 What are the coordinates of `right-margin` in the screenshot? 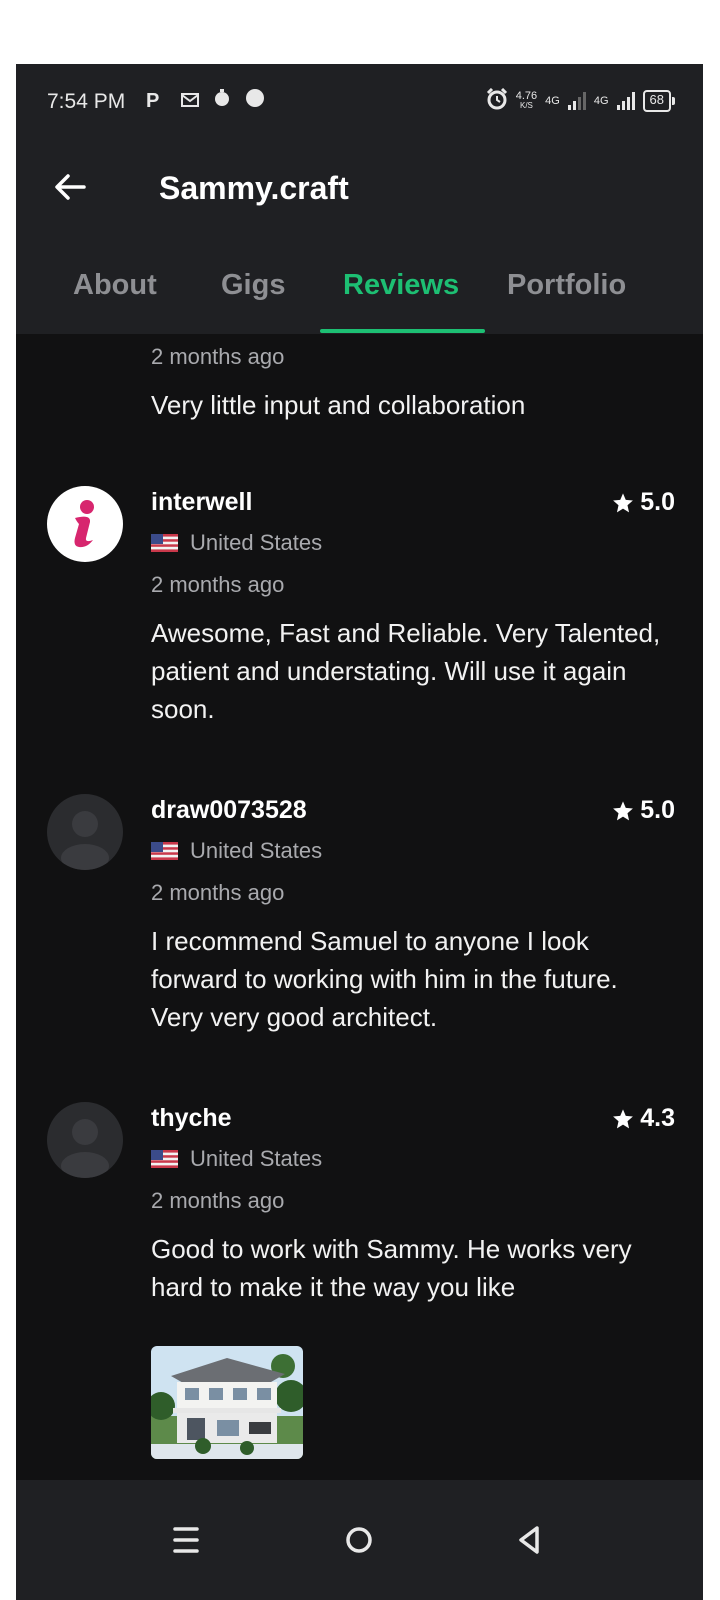 It's located at (711, 832).